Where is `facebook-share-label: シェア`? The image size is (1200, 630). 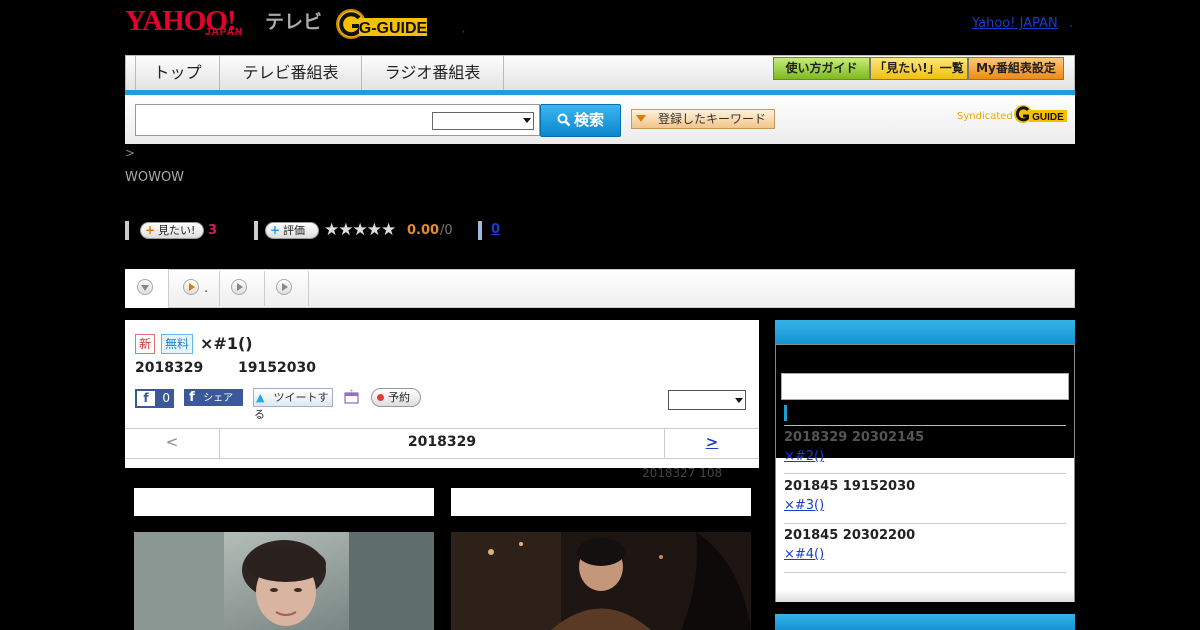
facebook-share-label: シェア is located at coordinates (218, 398).